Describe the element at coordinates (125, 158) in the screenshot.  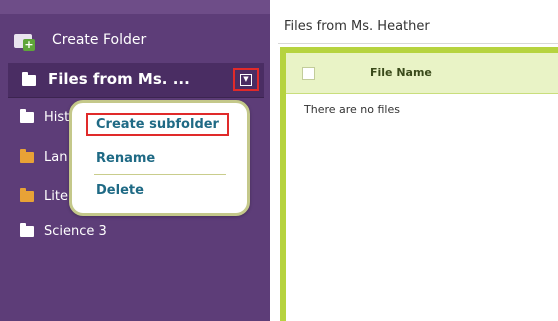
I see `rename-menu-item: Rename` at that location.